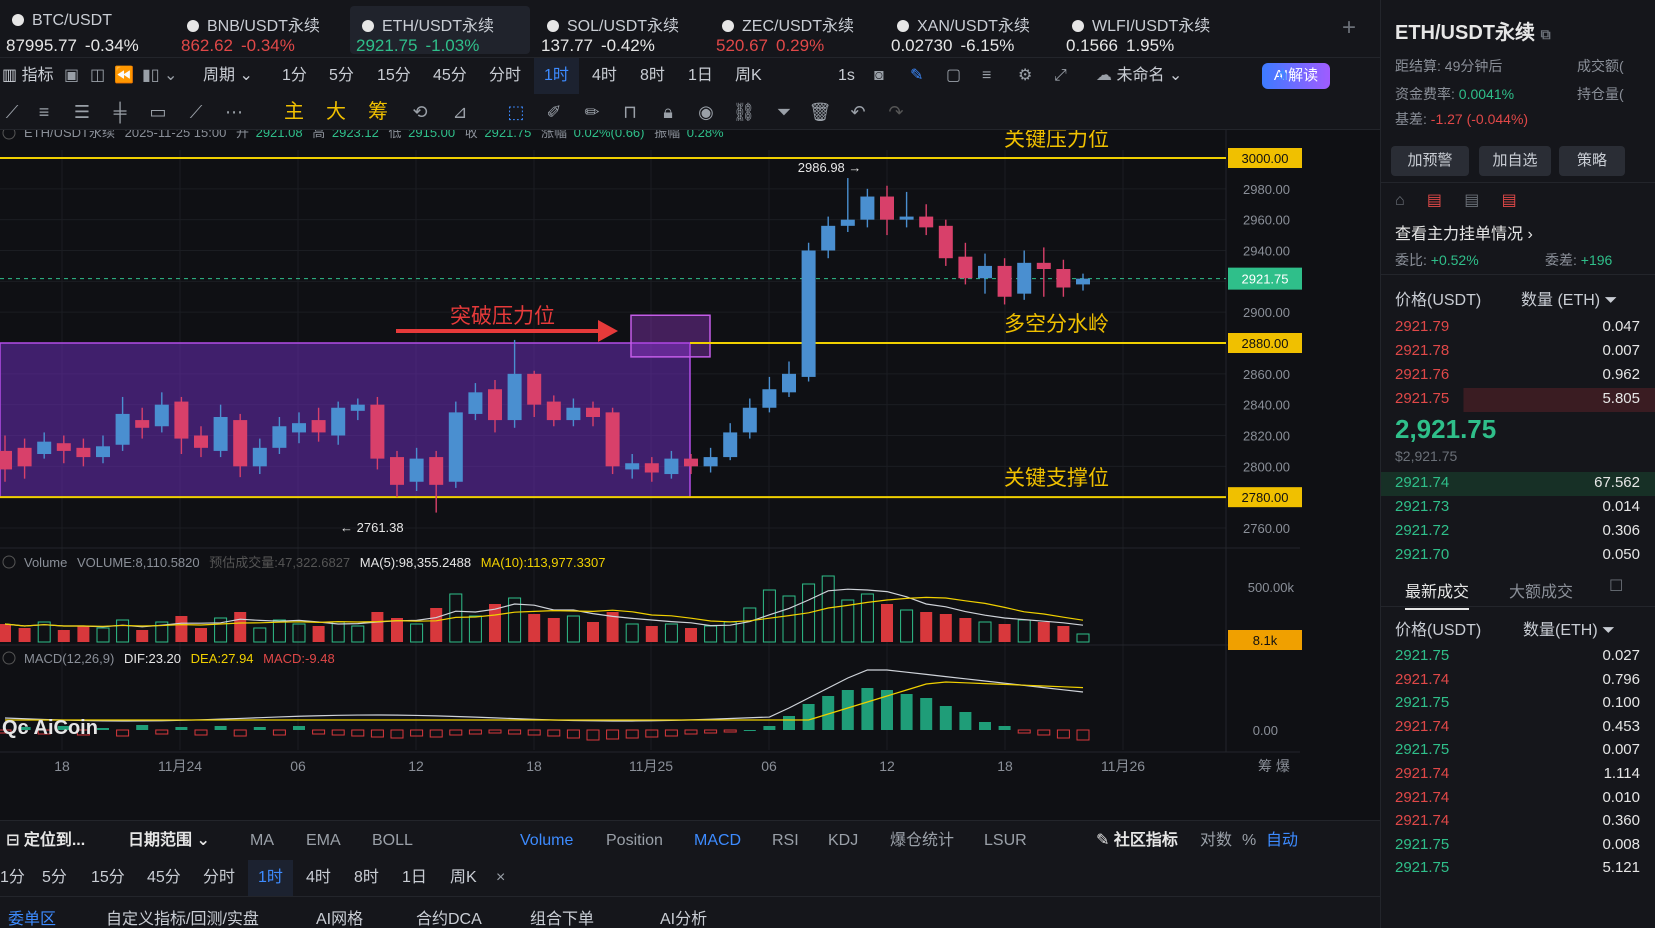 The width and height of the screenshot is (1655, 928). Describe the element at coordinates (1517, 376) in the screenshot. I see `ask-row: 2921.76 0.962` at that location.